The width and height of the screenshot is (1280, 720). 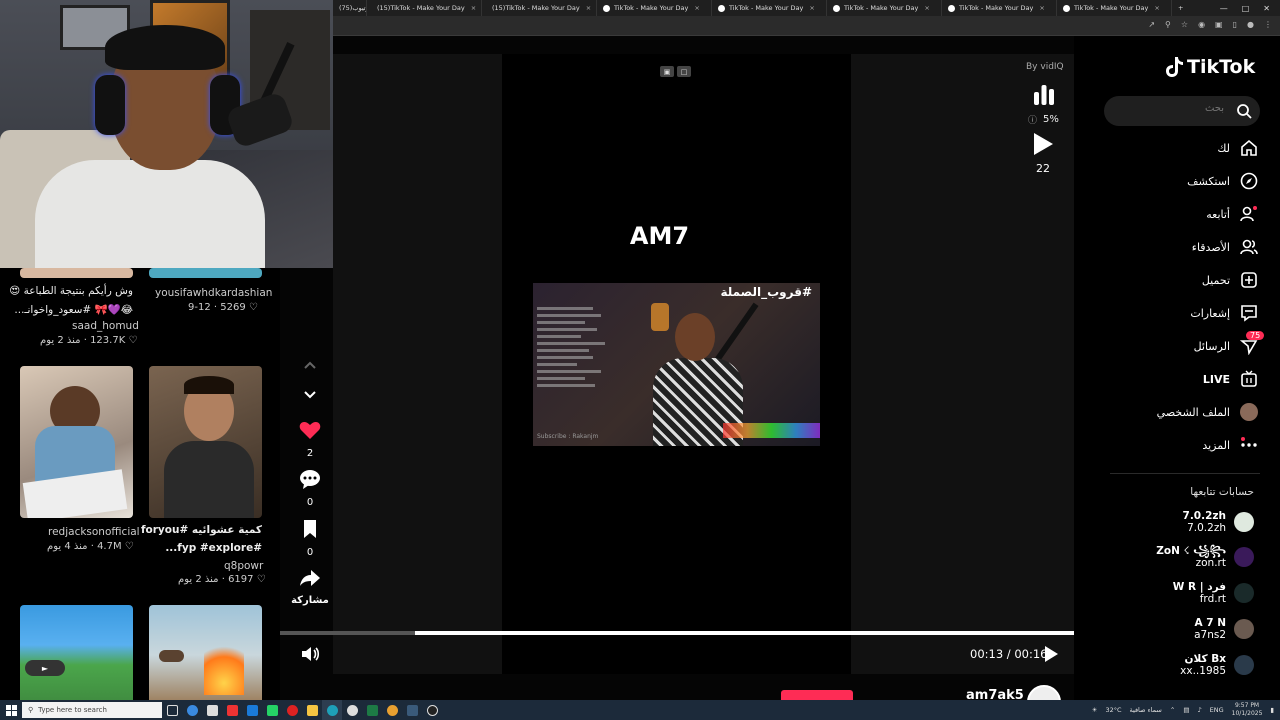 I want to click on followed-account: 7.0.2zh 7.0.2zh, so click(x=1218, y=522).